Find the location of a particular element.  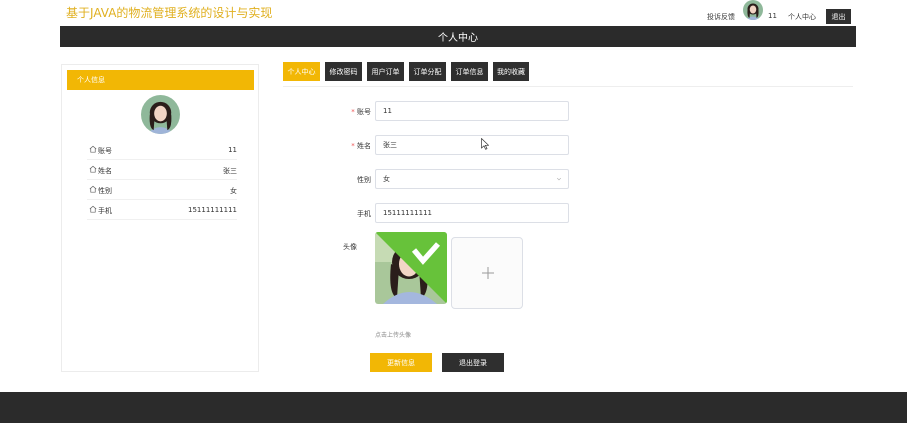

avatar-preview is located at coordinates (411, 268).